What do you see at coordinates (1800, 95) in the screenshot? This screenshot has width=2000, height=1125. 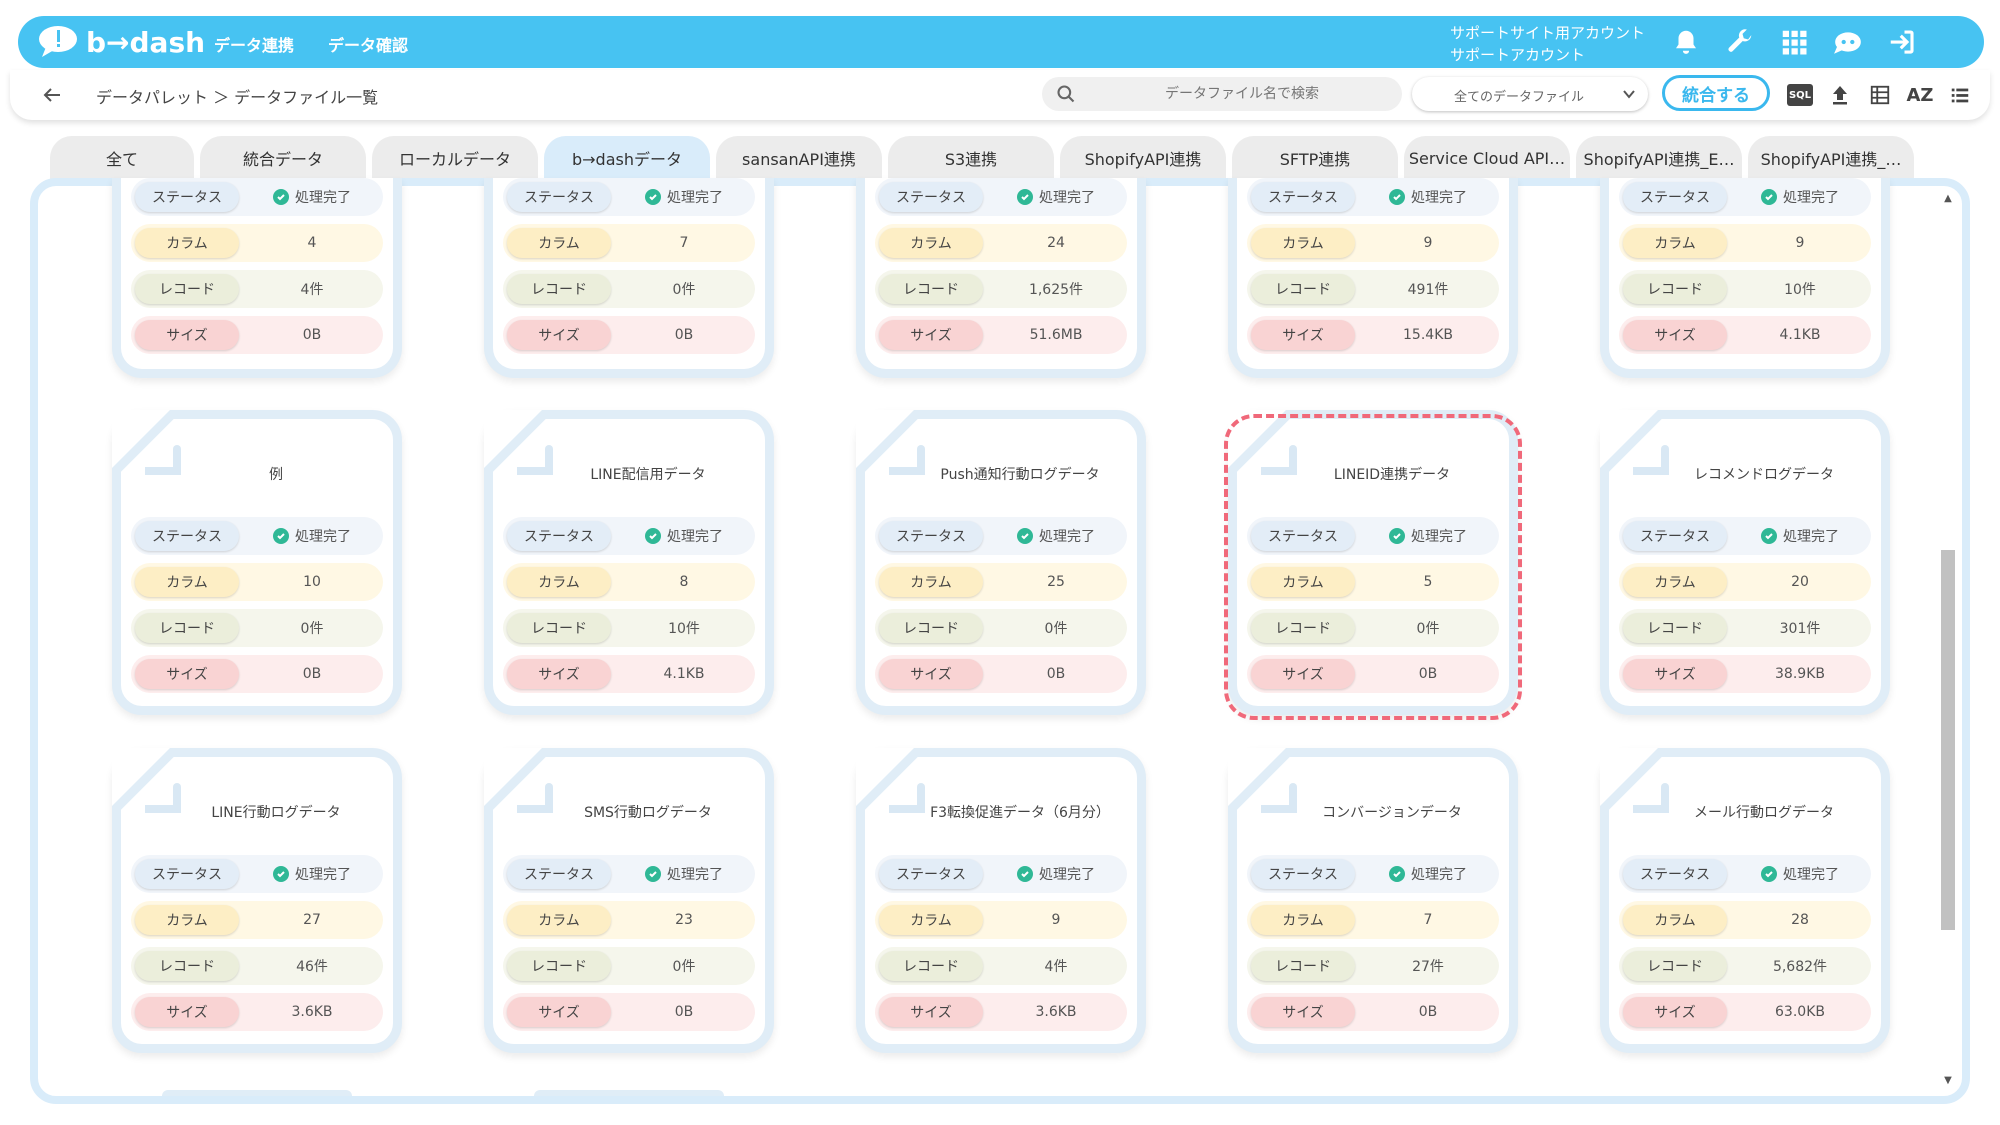 I see `sql-icon: SQL` at bounding box center [1800, 95].